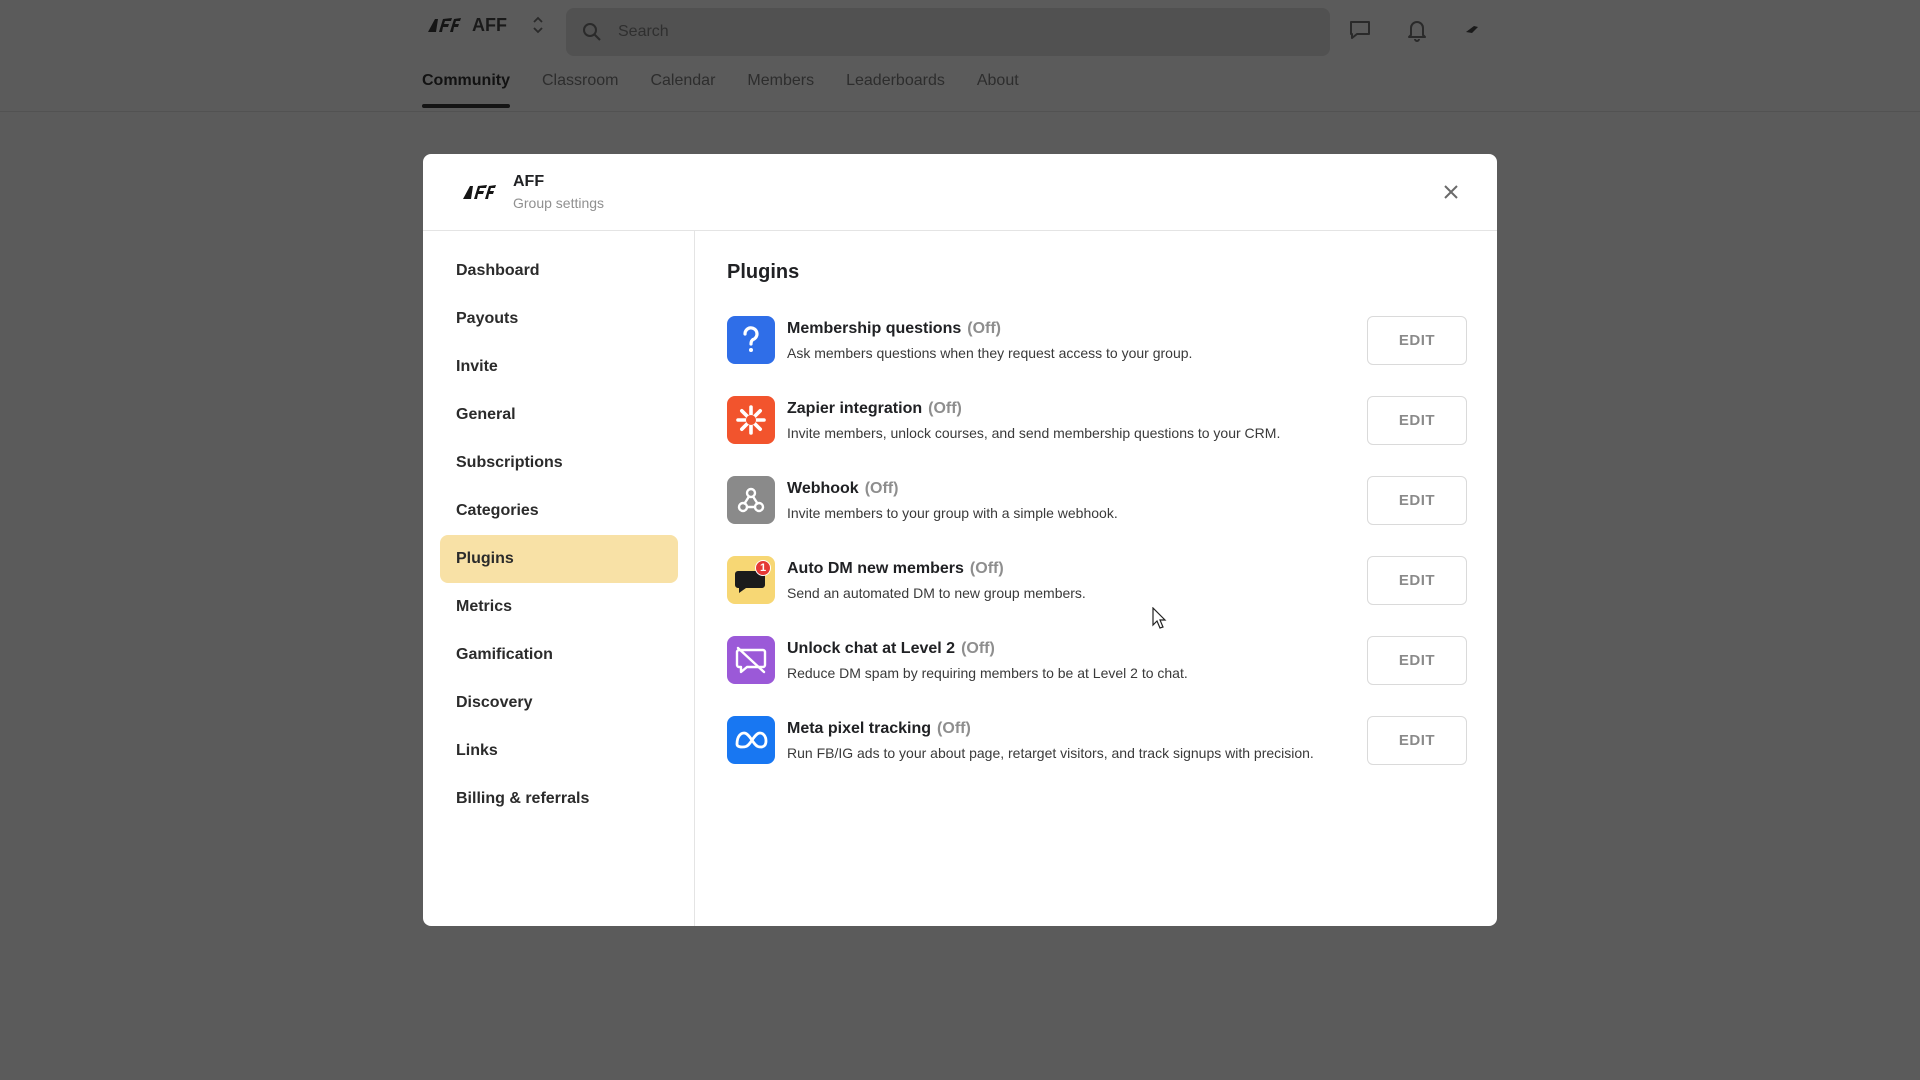 This screenshot has height=1080, width=1920. I want to click on notification-badge: 1, so click(763, 568).